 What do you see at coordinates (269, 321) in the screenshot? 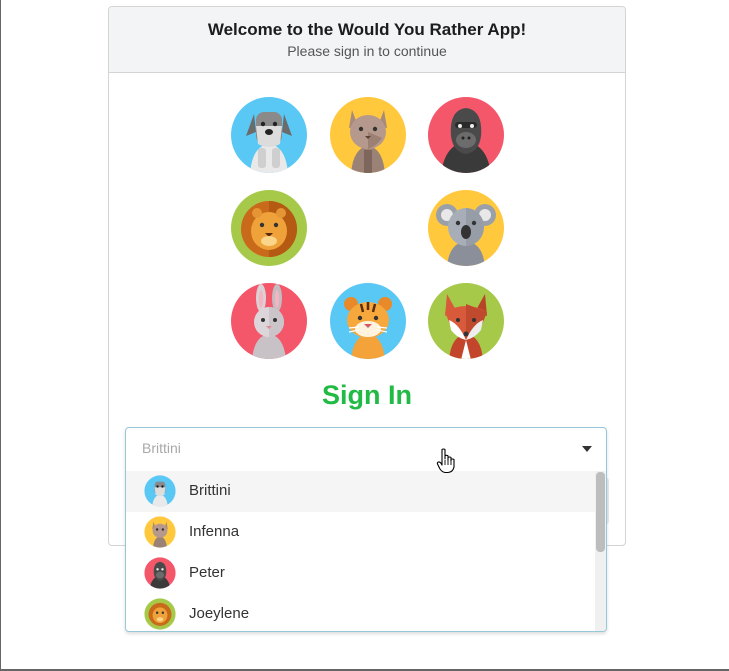
I see `rabbit-avatar` at bounding box center [269, 321].